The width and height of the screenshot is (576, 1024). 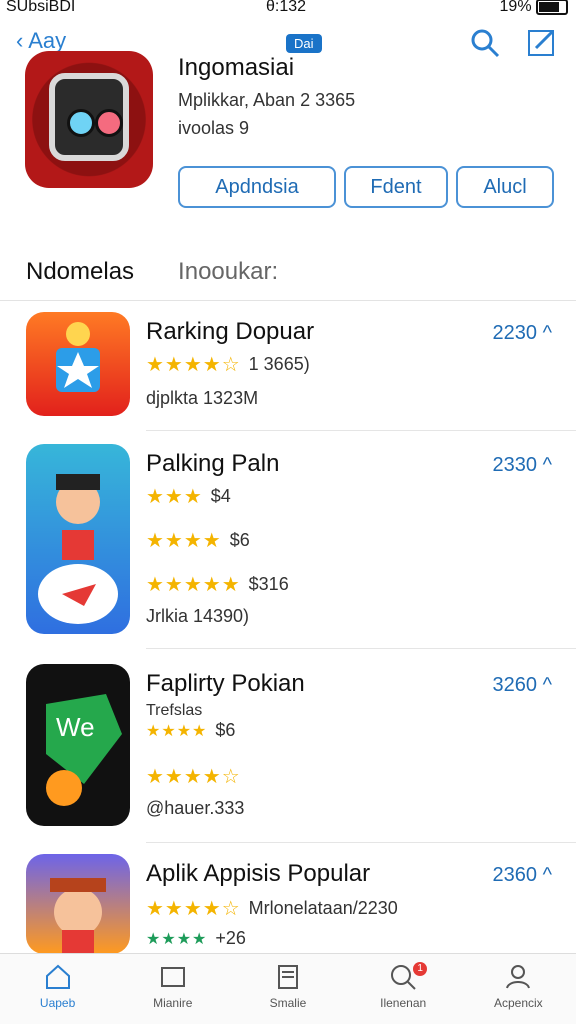 What do you see at coordinates (84, 750) in the screenshot?
I see `we-shield-icon: We` at bounding box center [84, 750].